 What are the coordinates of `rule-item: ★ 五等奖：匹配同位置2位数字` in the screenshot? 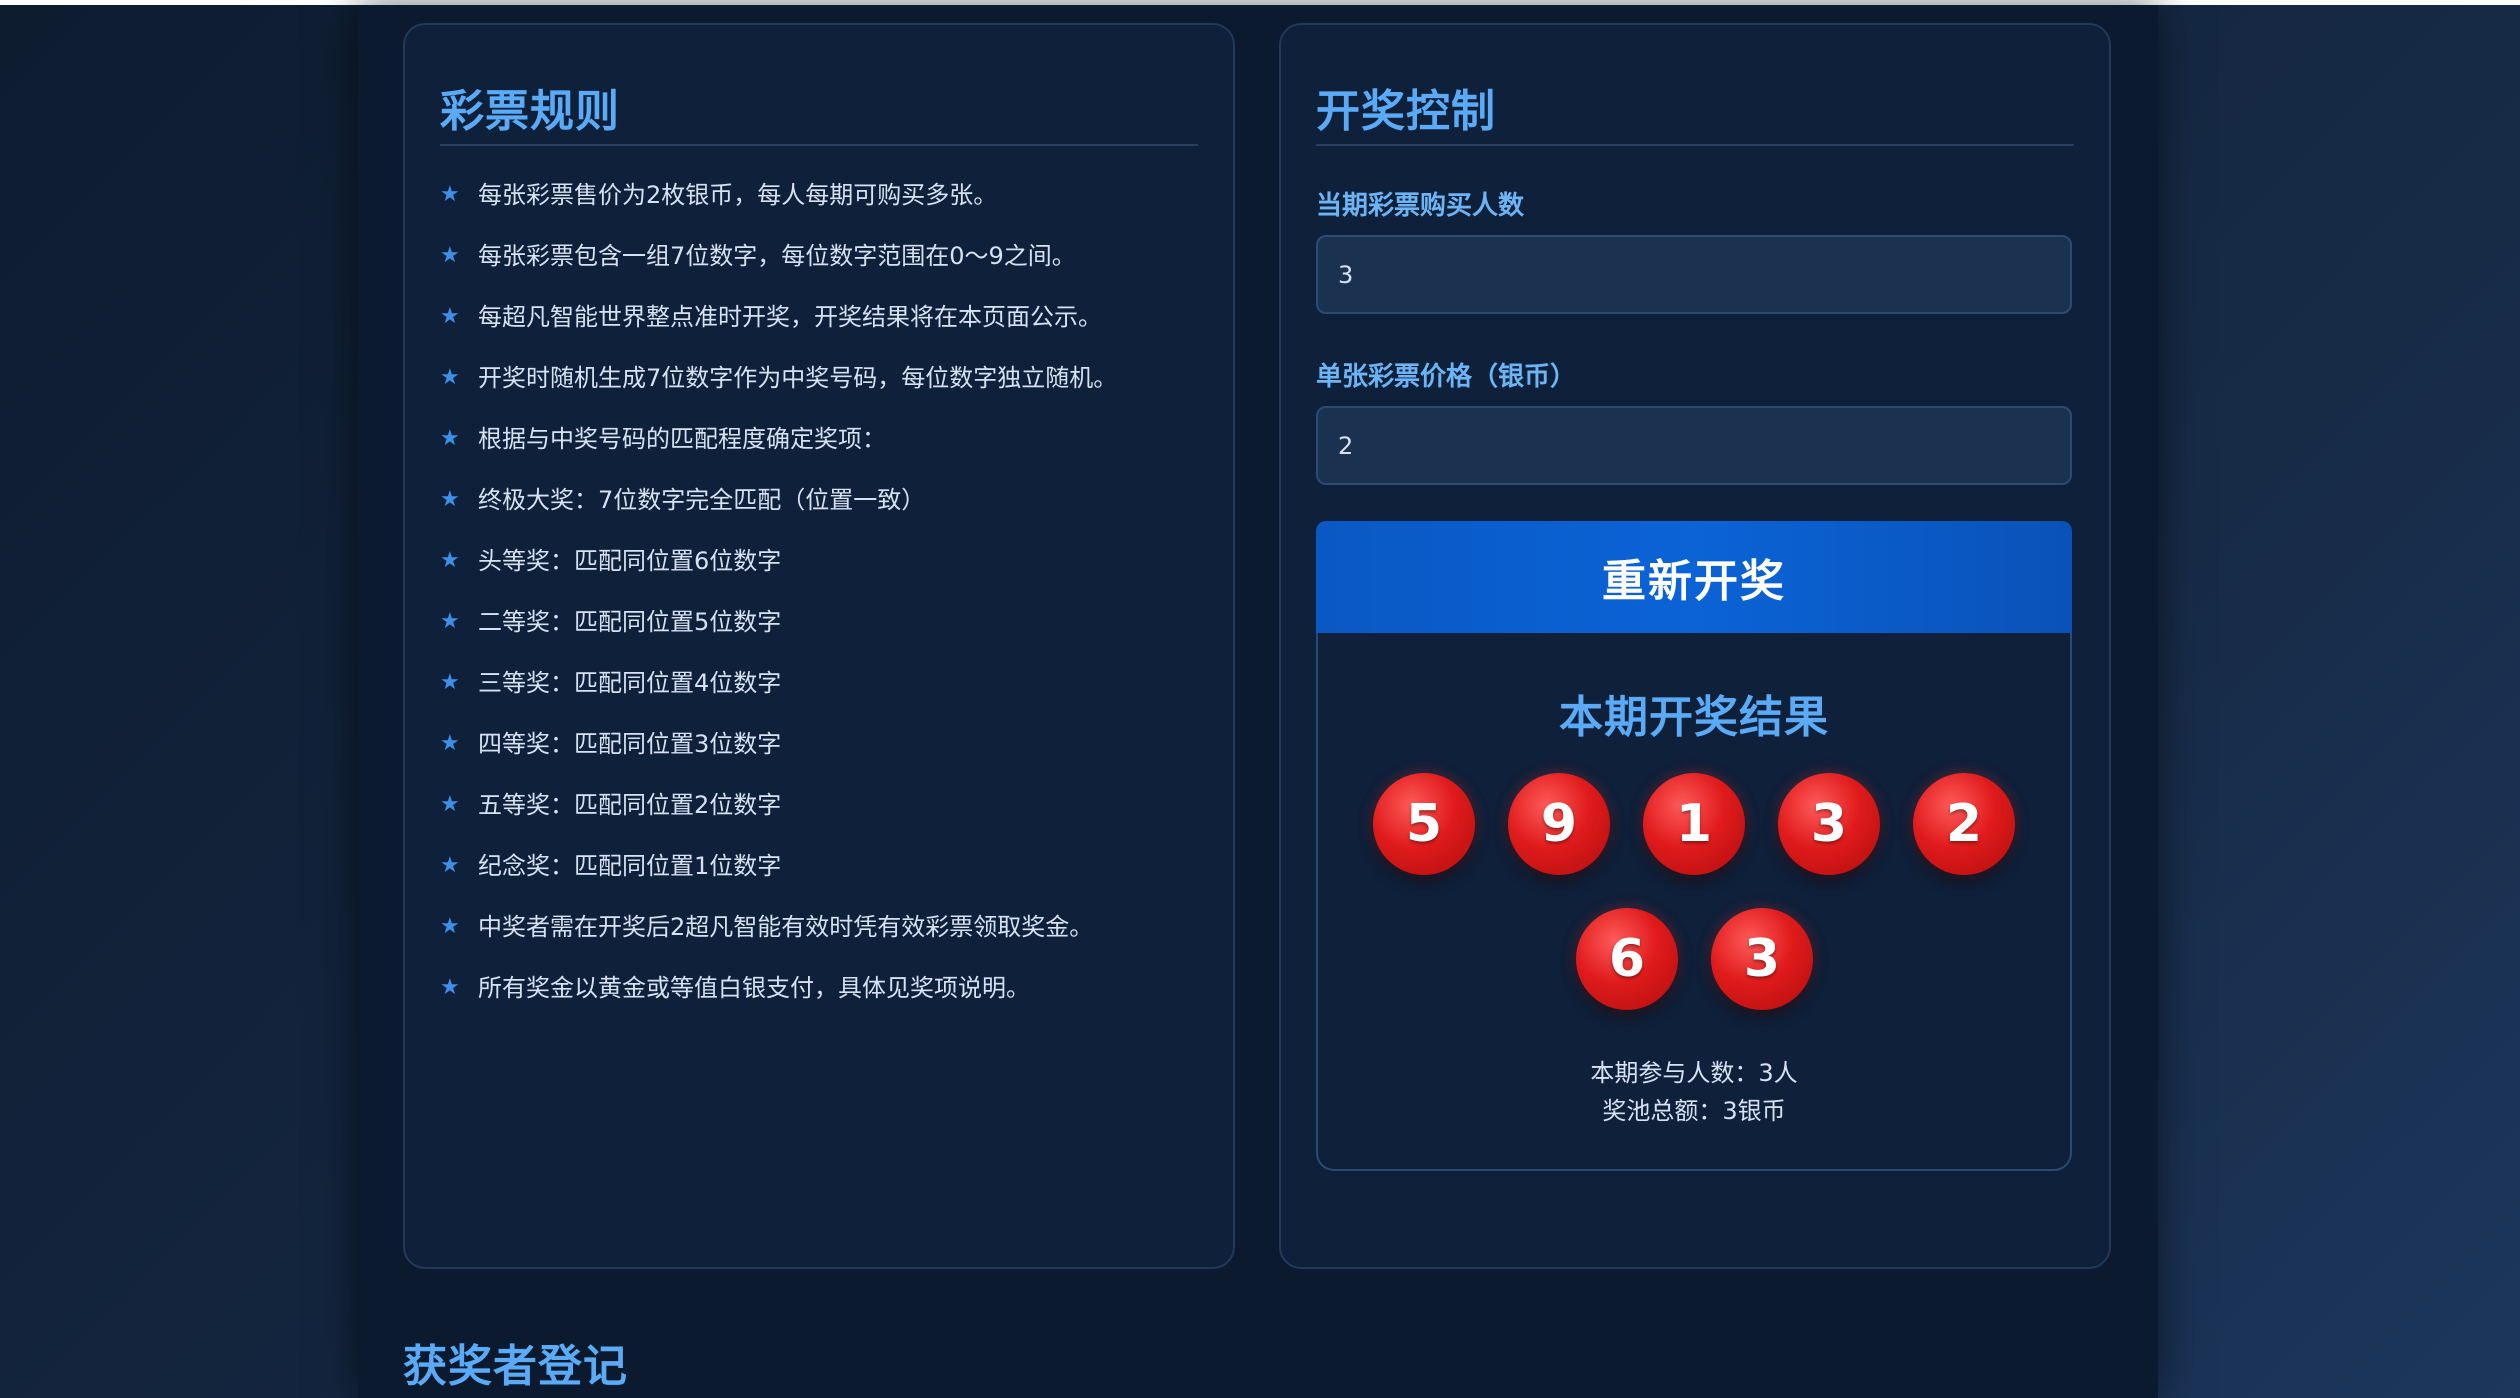 It's located at (826, 817).